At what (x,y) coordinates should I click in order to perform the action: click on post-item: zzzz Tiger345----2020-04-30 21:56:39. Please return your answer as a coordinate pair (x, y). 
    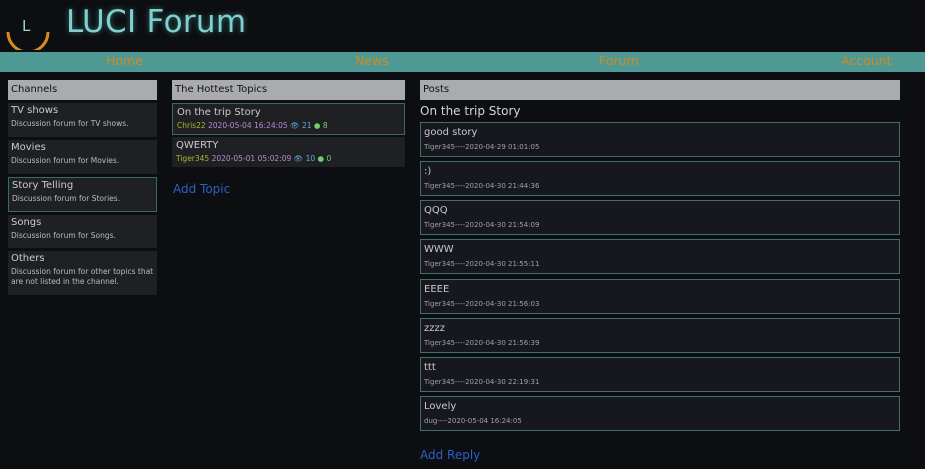
    Looking at the image, I should click on (660, 335).